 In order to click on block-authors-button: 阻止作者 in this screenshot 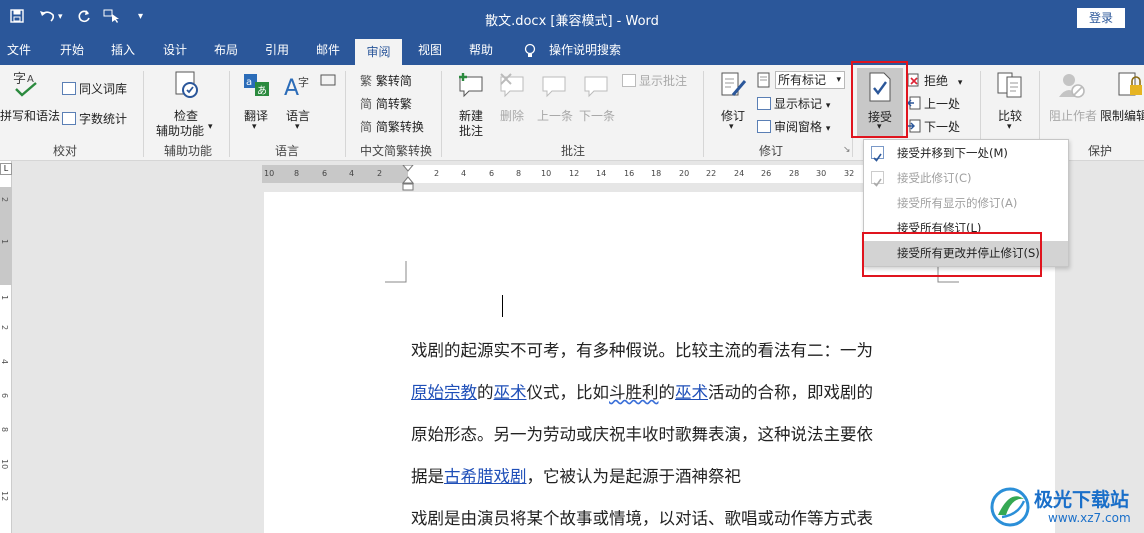, I will do `click(1073, 115)`.